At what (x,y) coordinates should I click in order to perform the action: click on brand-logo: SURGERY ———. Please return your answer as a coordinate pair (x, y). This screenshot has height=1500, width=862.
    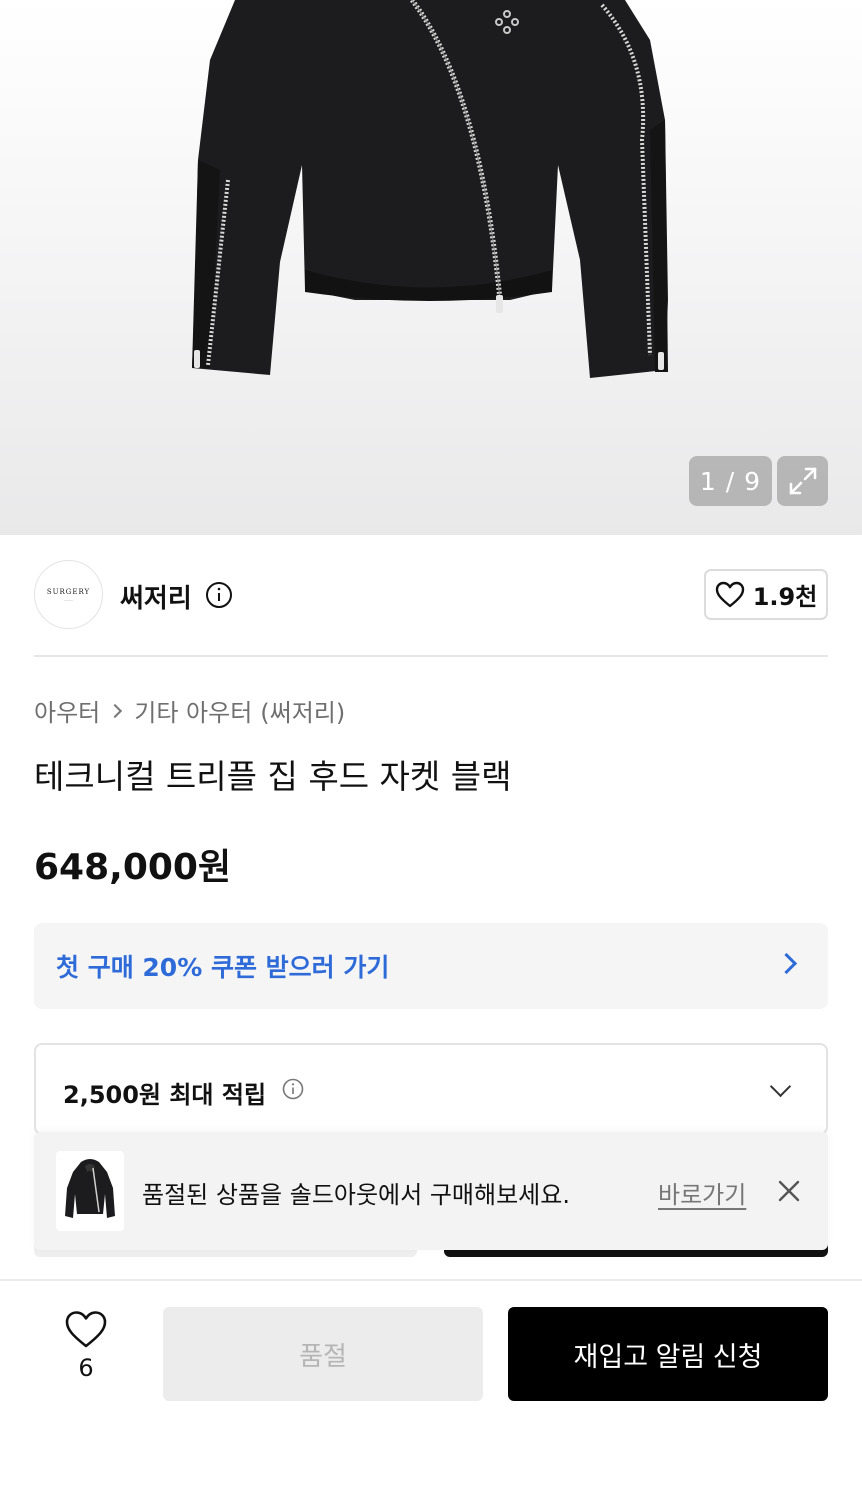
    Looking at the image, I should click on (68, 594).